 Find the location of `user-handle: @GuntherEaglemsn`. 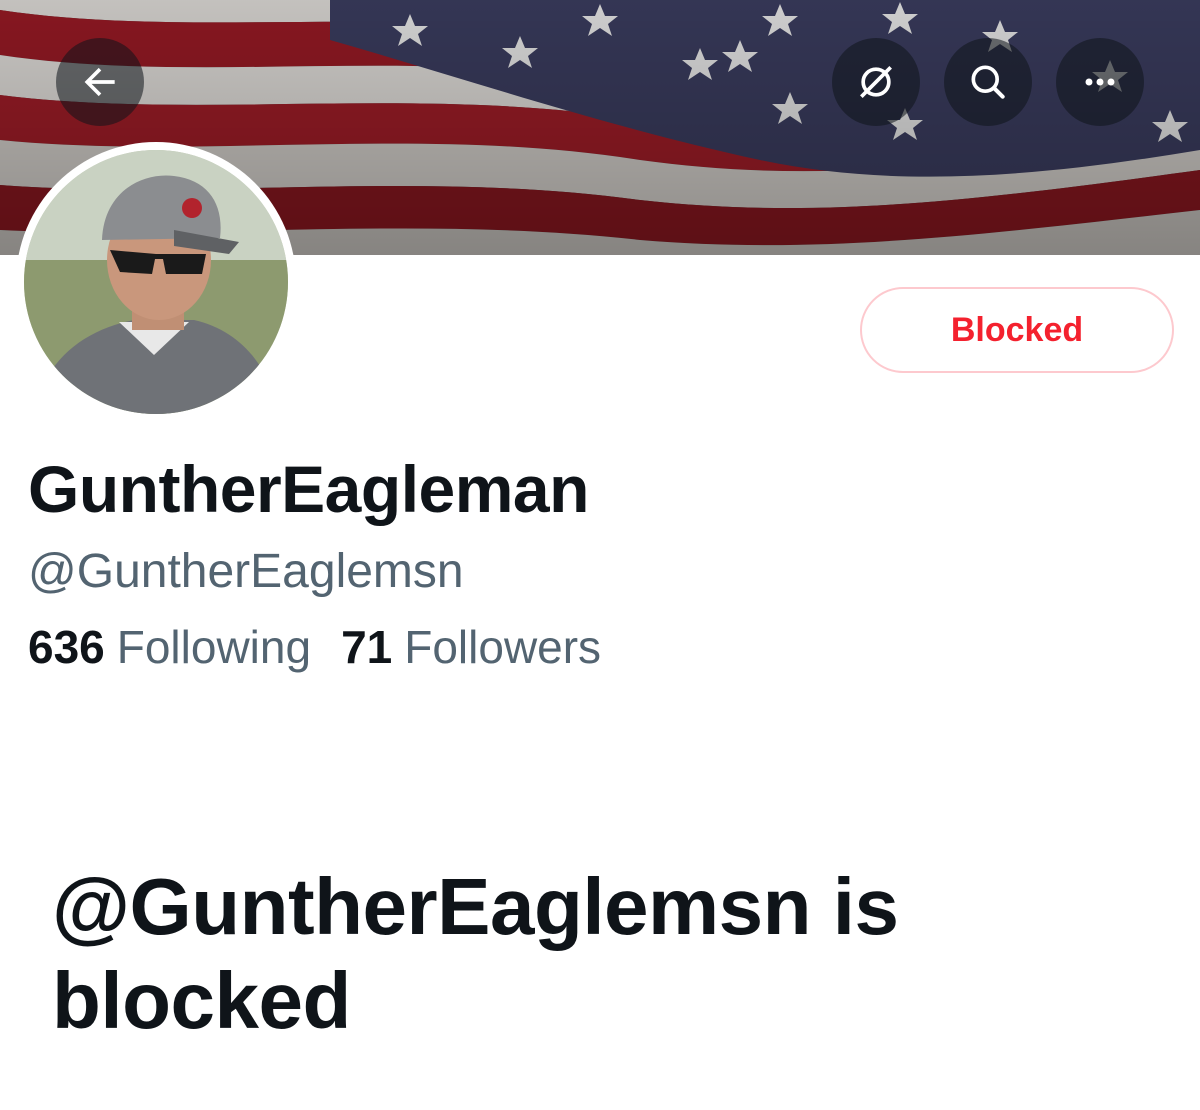

user-handle: @GuntherEaglemsn is located at coordinates (246, 571).